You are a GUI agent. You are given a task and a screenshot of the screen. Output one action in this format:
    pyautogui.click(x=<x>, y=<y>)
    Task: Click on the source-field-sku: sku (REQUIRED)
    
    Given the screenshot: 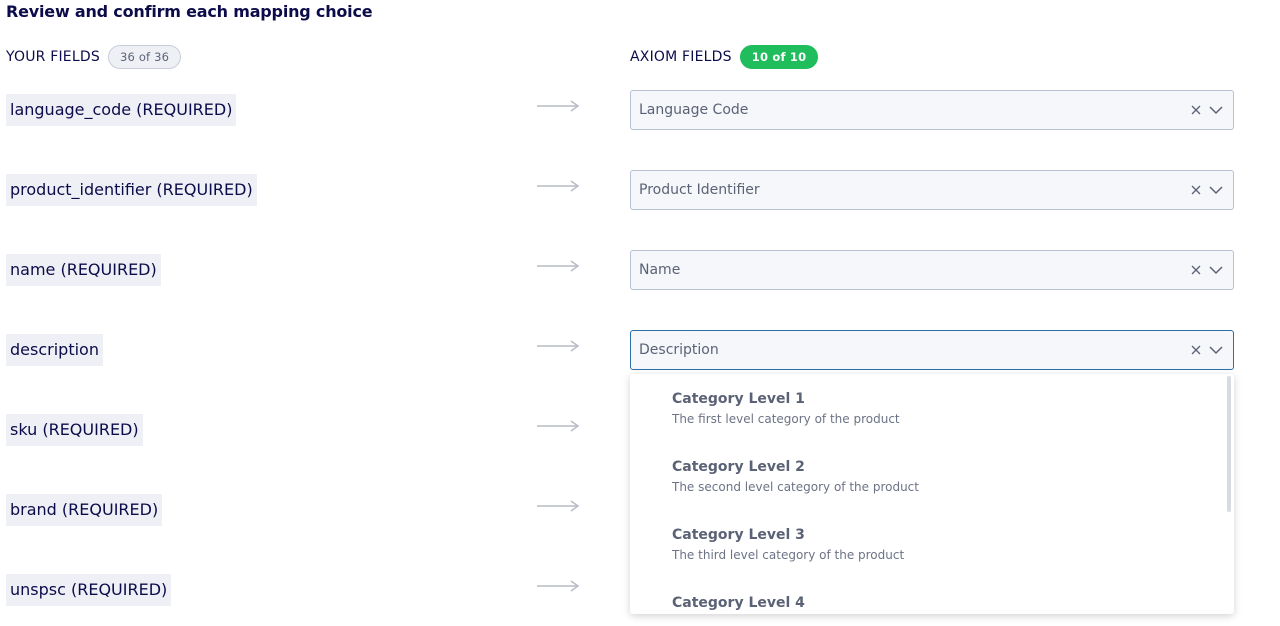 What is the action you would take?
    pyautogui.click(x=74, y=430)
    